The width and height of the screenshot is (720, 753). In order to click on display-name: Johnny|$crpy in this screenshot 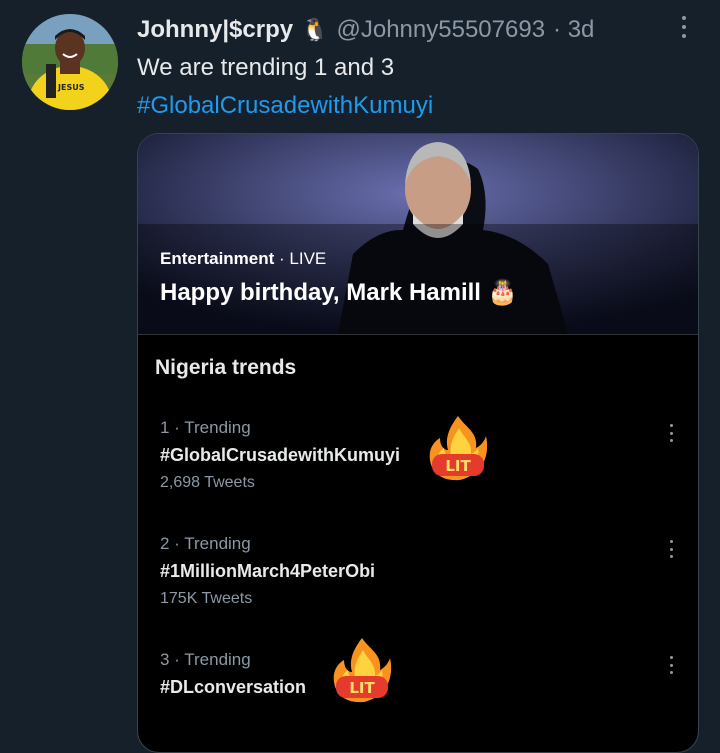, I will do `click(215, 30)`.